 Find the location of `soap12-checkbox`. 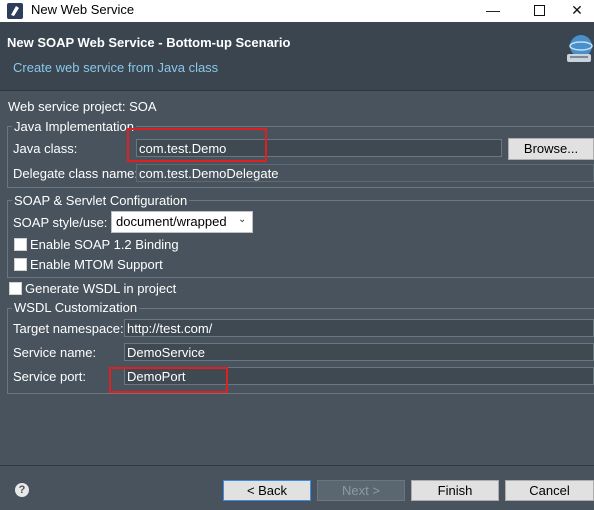

soap12-checkbox is located at coordinates (20, 244).